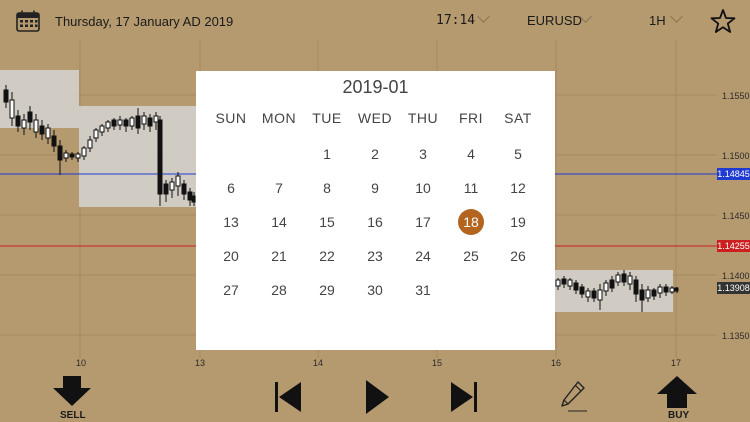  I want to click on date-axis-label: 13, so click(200, 363).